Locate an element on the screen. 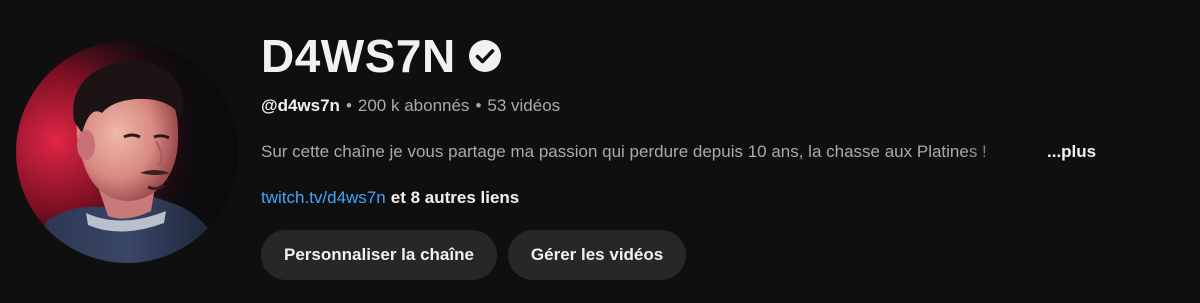 Image resolution: width=1200 pixels, height=303 pixels. more-links-button: et 8 autres liens is located at coordinates (455, 197).